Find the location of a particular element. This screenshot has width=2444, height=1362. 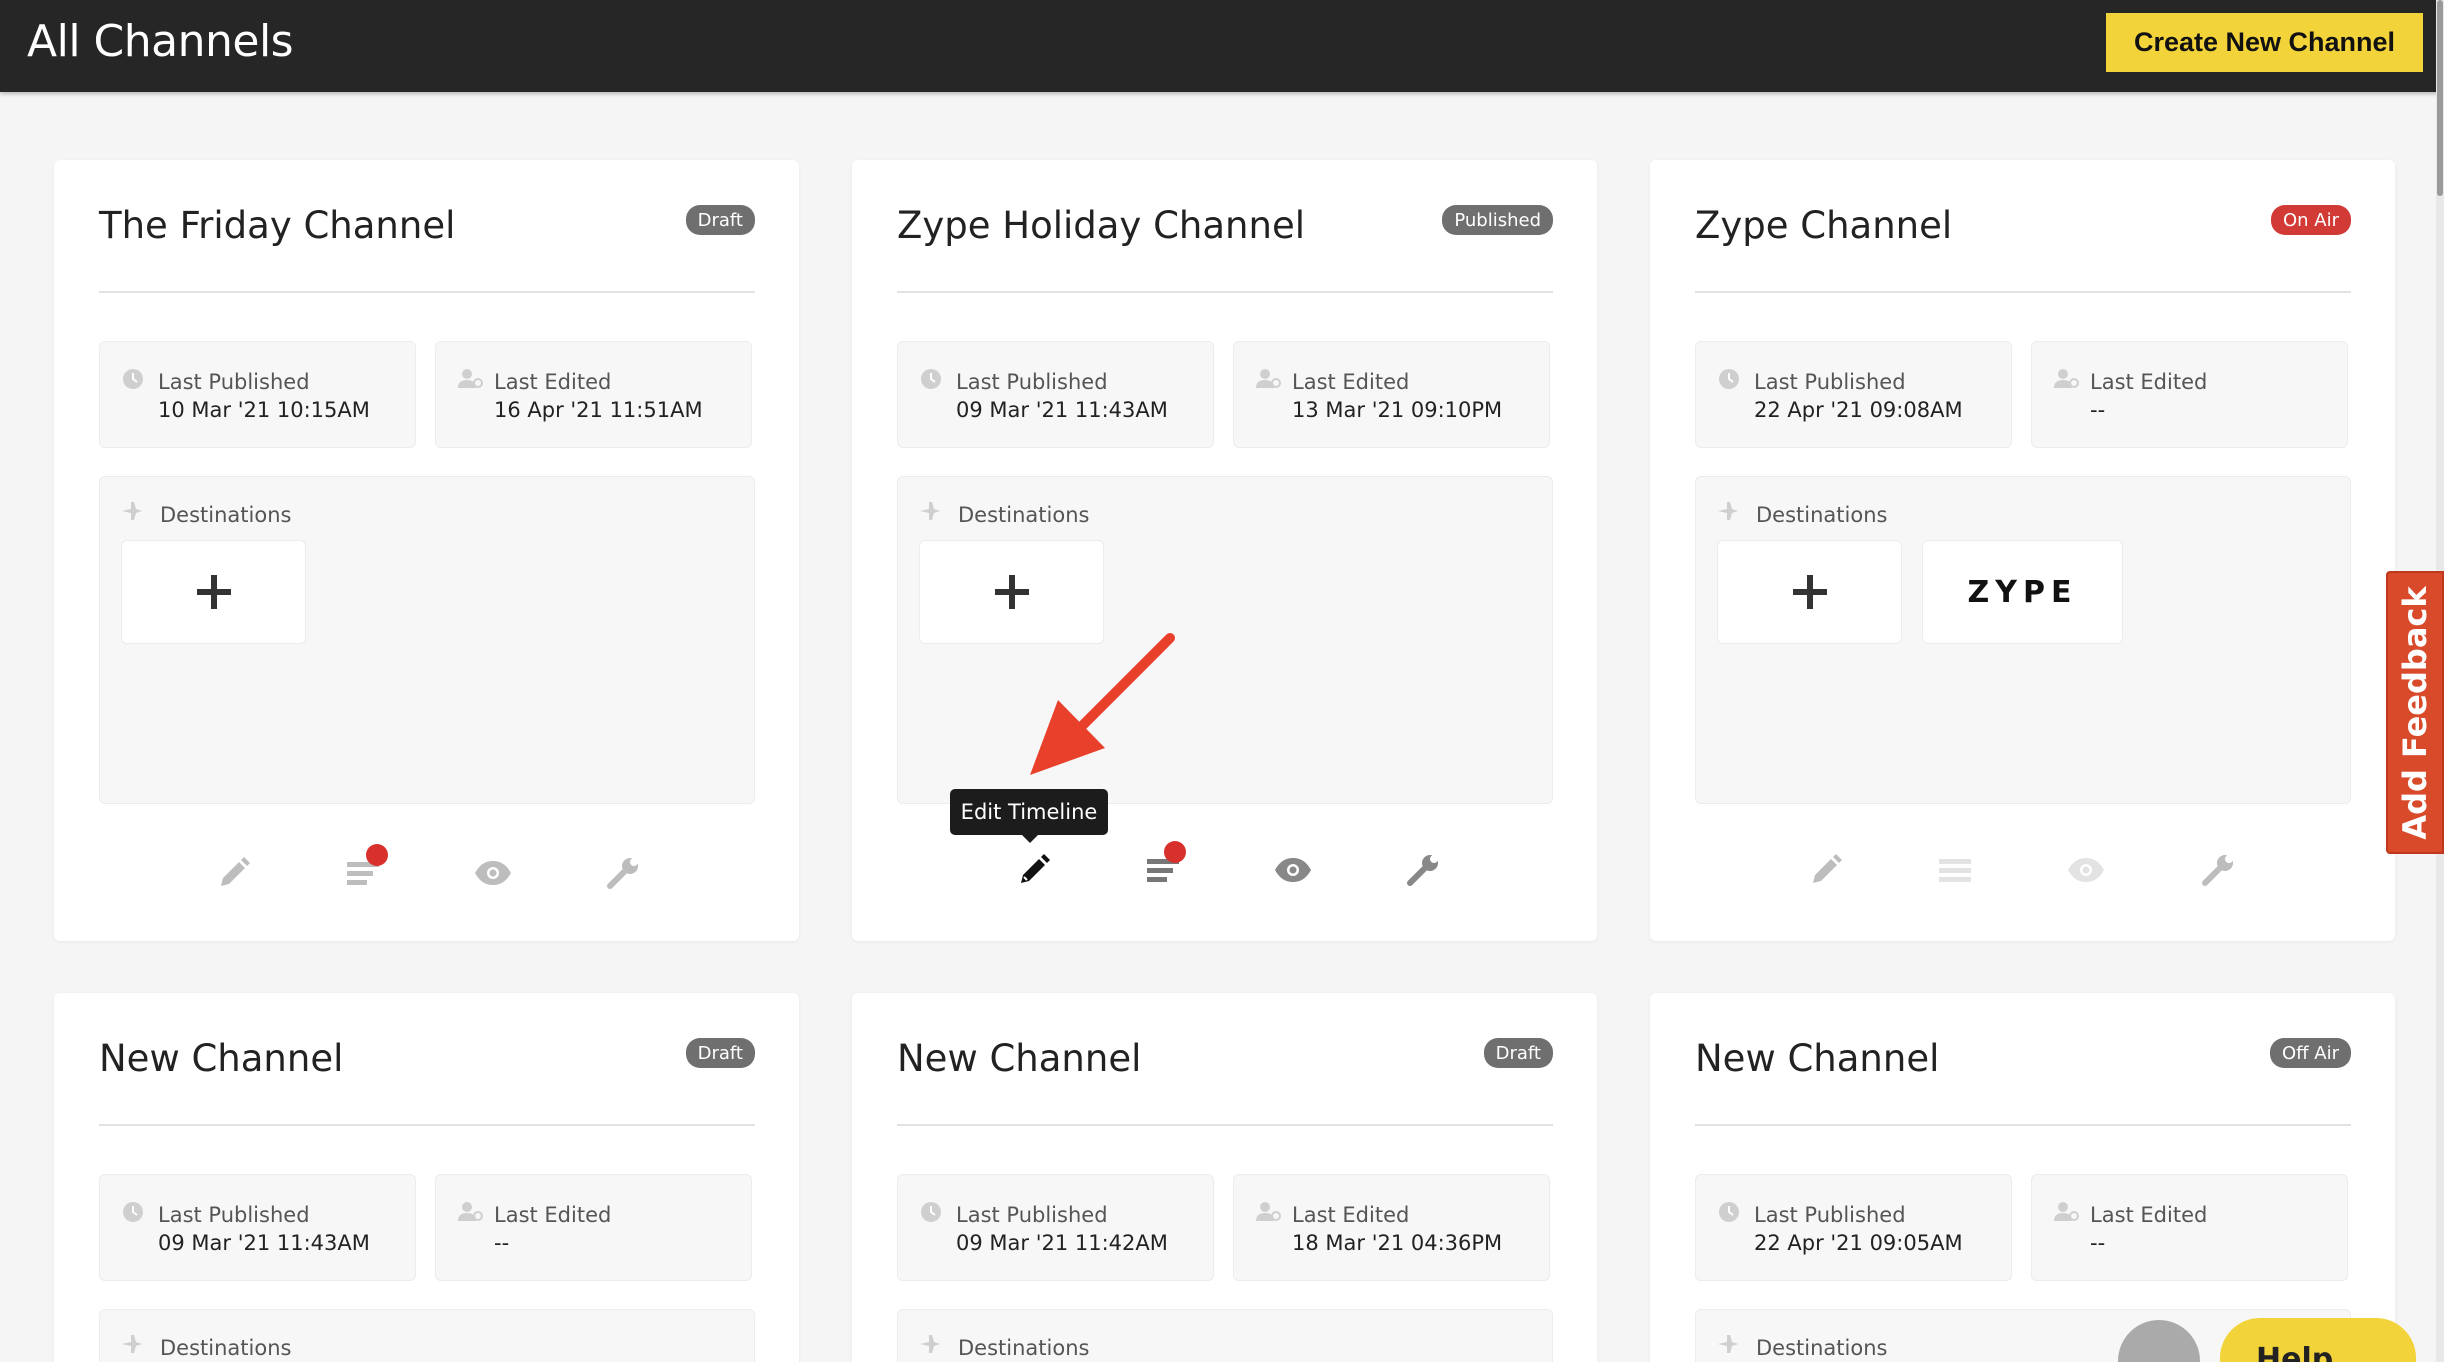

last-edited-value: 18 Mar '21 04:36PM is located at coordinates (1397, 1243).